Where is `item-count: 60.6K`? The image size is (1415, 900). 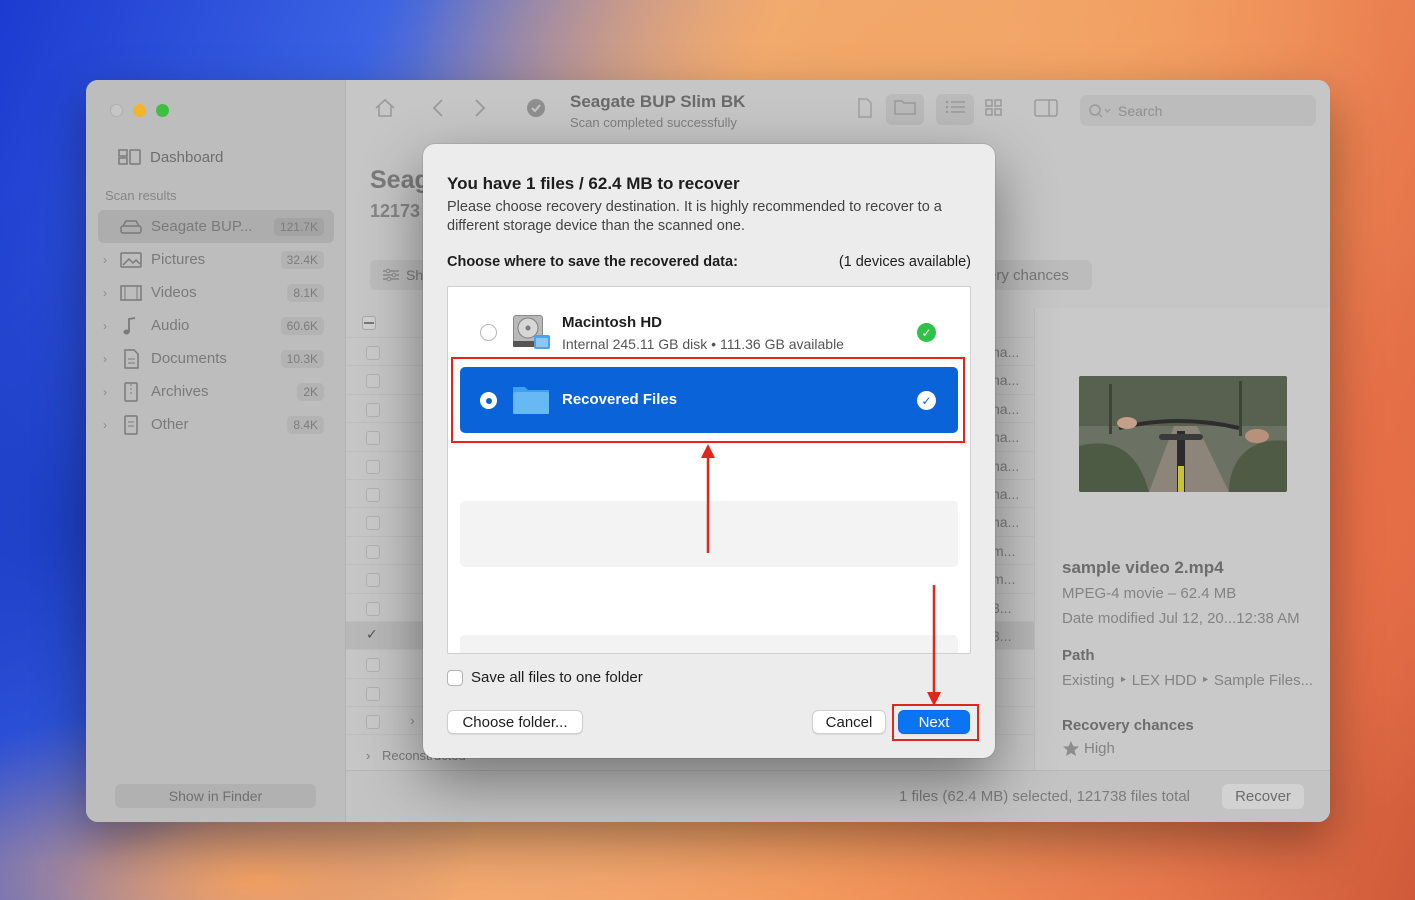
item-count: 60.6K is located at coordinates (302, 325).